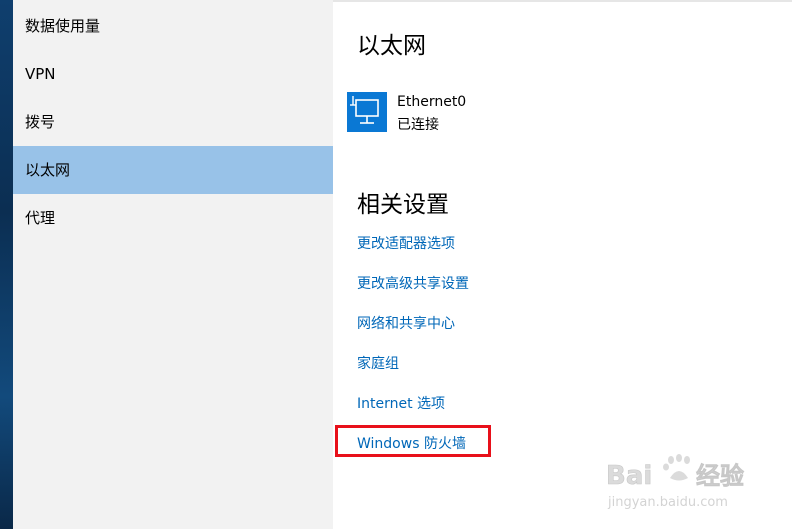 The height and width of the screenshot is (529, 792). What do you see at coordinates (173, 170) in the screenshot?
I see `sidebar-item-ethernet: 以太网` at bounding box center [173, 170].